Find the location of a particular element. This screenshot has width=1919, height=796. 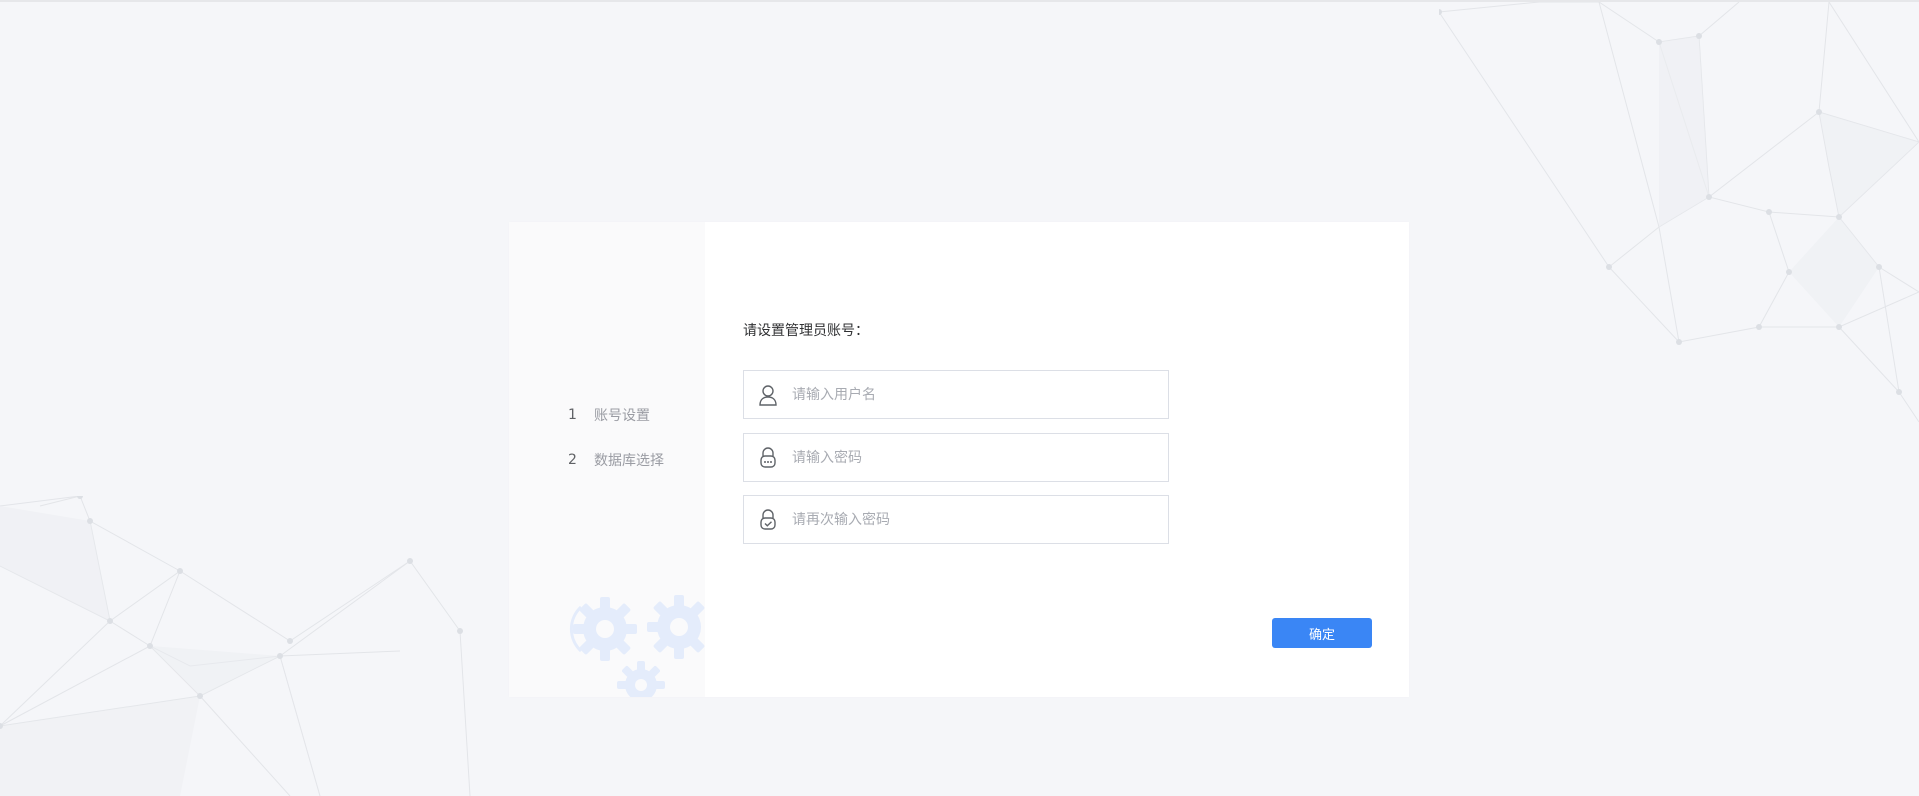

step-list: 1 账号设置 2 数据库选择 is located at coordinates (607, 437).